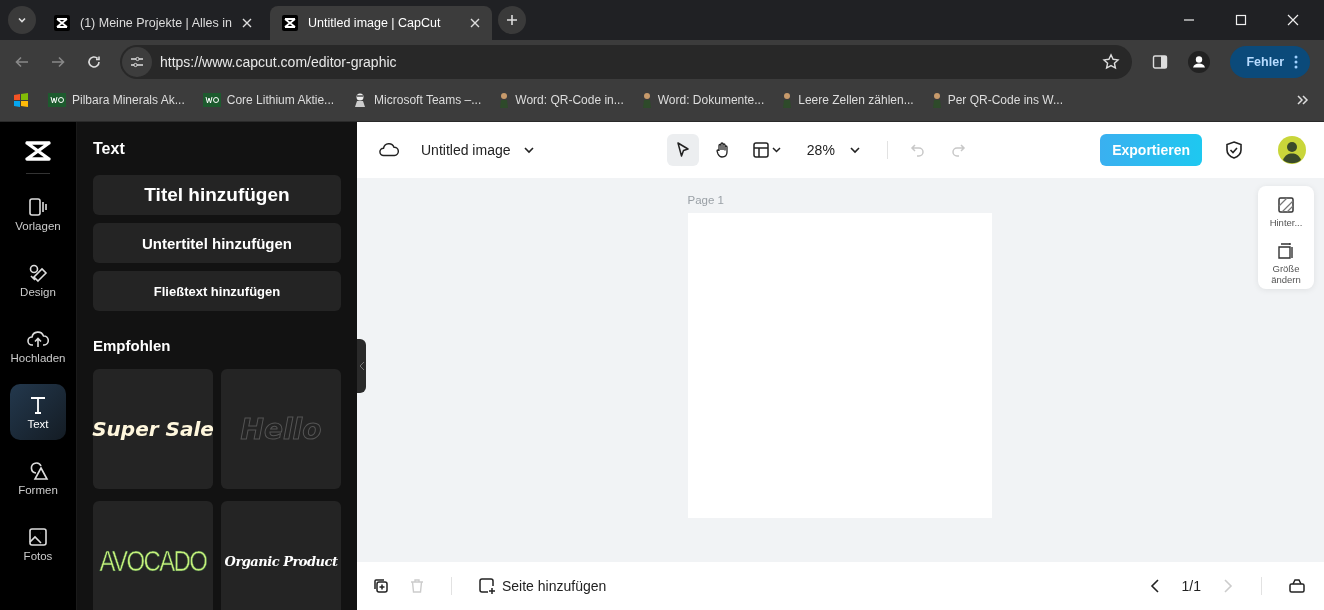  I want to click on url-text: https://www.capcut.com/editor-graphic, so click(278, 62).